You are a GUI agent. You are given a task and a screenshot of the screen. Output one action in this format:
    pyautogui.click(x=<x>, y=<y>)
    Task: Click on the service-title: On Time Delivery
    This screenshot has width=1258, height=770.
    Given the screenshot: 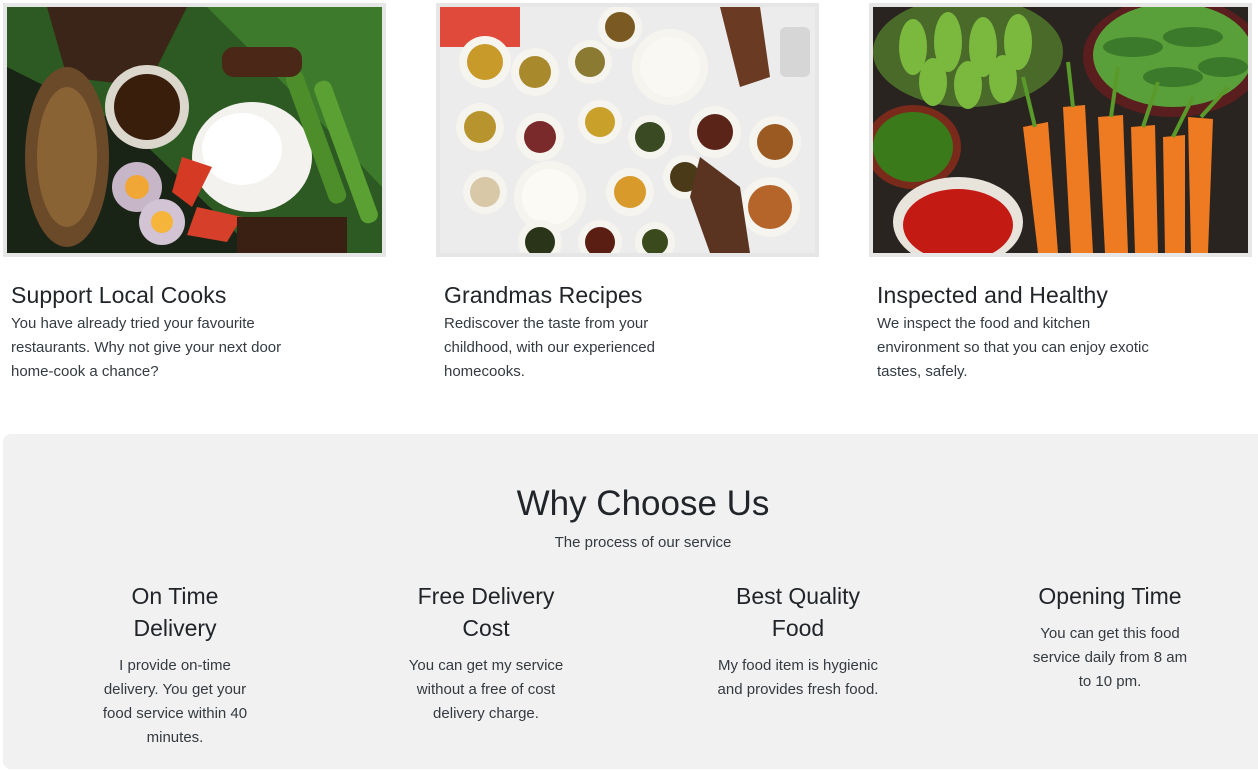 What is the action you would take?
    pyautogui.click(x=175, y=612)
    